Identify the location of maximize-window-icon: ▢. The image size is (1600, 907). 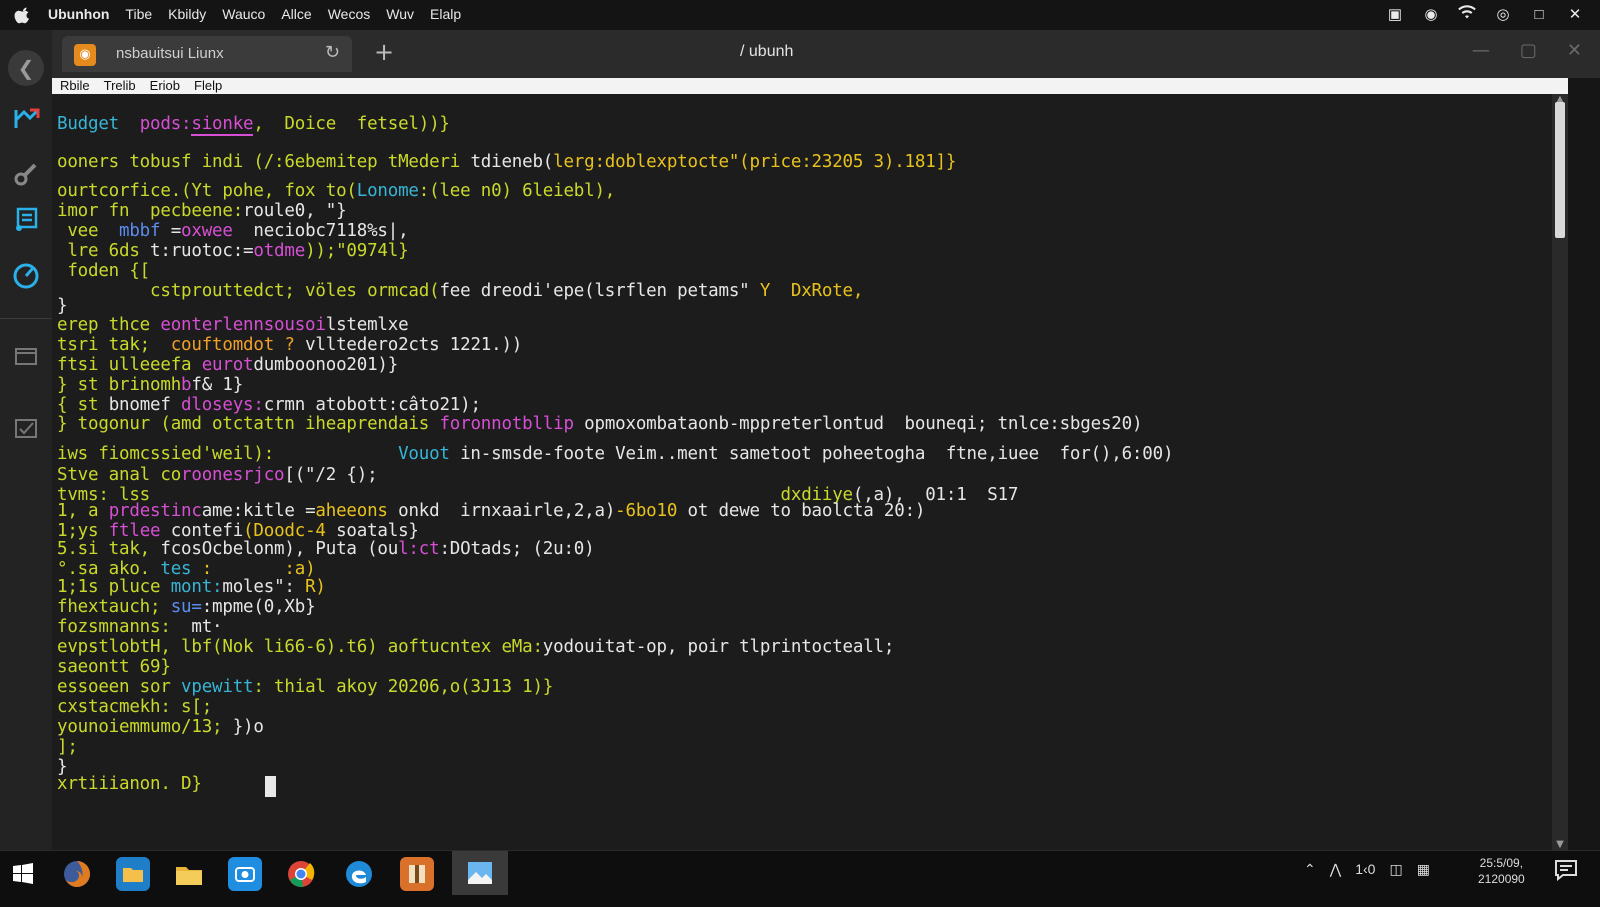
(1528, 50).